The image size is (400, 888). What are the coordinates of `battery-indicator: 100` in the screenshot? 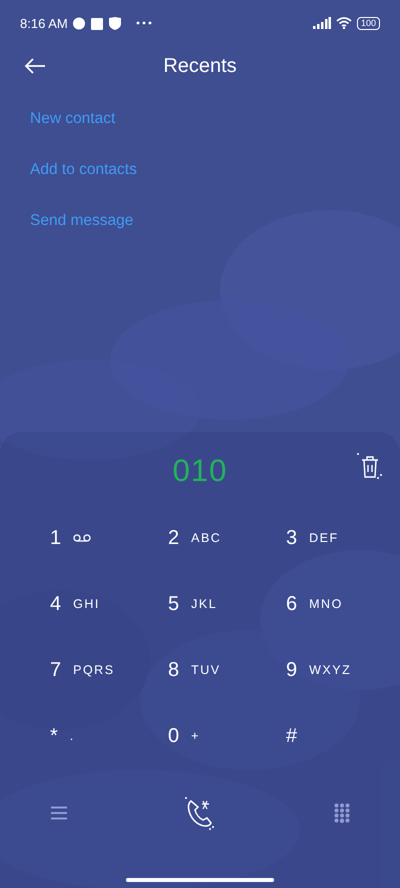 It's located at (368, 23).